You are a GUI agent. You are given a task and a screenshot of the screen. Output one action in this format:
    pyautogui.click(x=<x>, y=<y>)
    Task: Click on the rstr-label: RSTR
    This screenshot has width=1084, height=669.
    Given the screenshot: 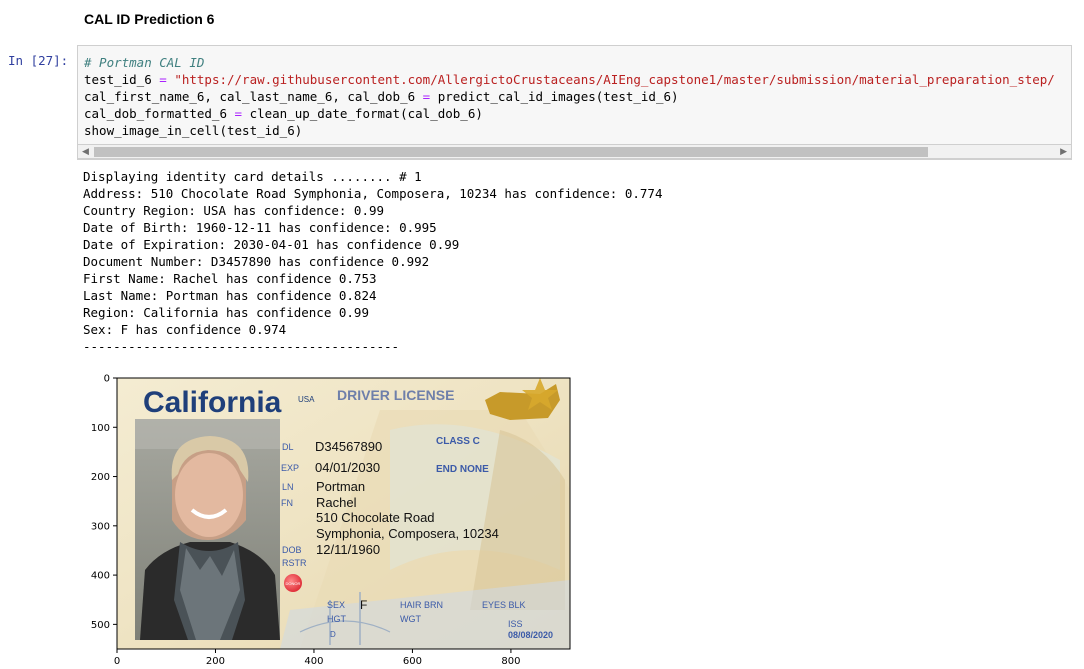 What is the action you would take?
    pyautogui.click(x=294, y=563)
    